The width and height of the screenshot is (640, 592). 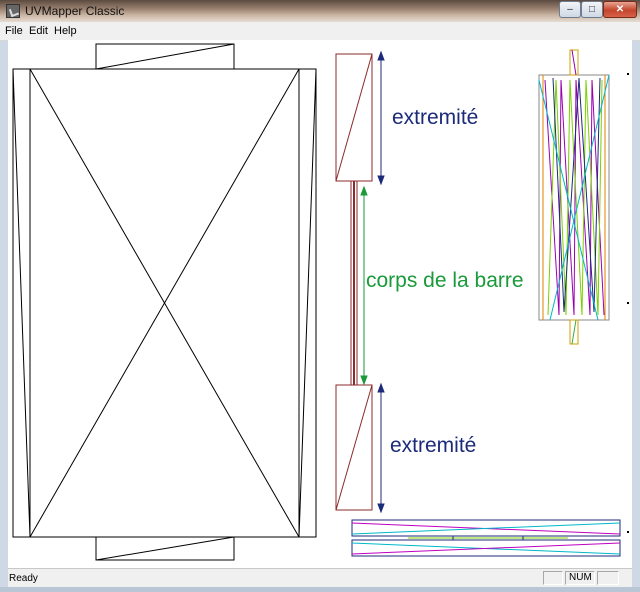 I want to click on label-middle: corps de la barre, so click(x=445, y=280).